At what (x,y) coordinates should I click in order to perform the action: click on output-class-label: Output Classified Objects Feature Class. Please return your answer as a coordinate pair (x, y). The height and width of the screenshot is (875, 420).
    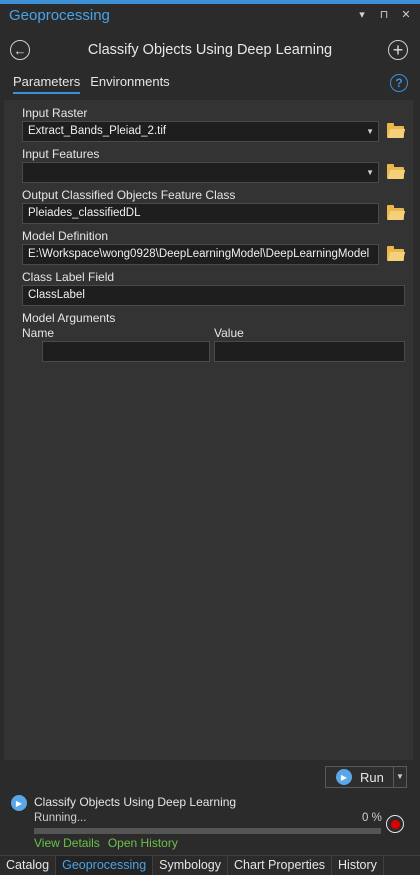
    Looking at the image, I should click on (129, 195).